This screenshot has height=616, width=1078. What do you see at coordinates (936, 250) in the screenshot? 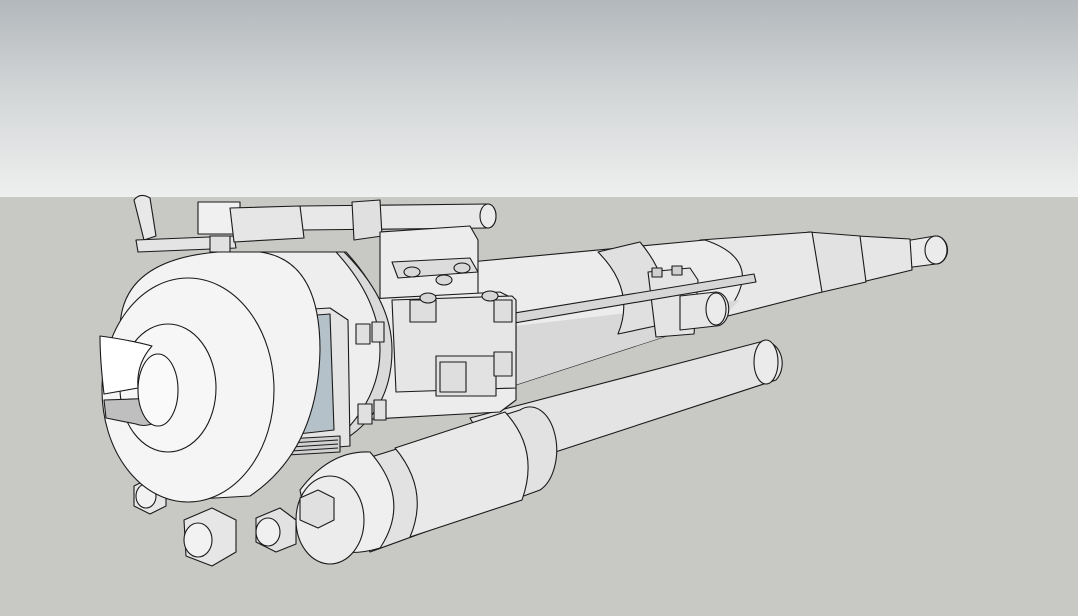
I see `muzzle-end-face` at bounding box center [936, 250].